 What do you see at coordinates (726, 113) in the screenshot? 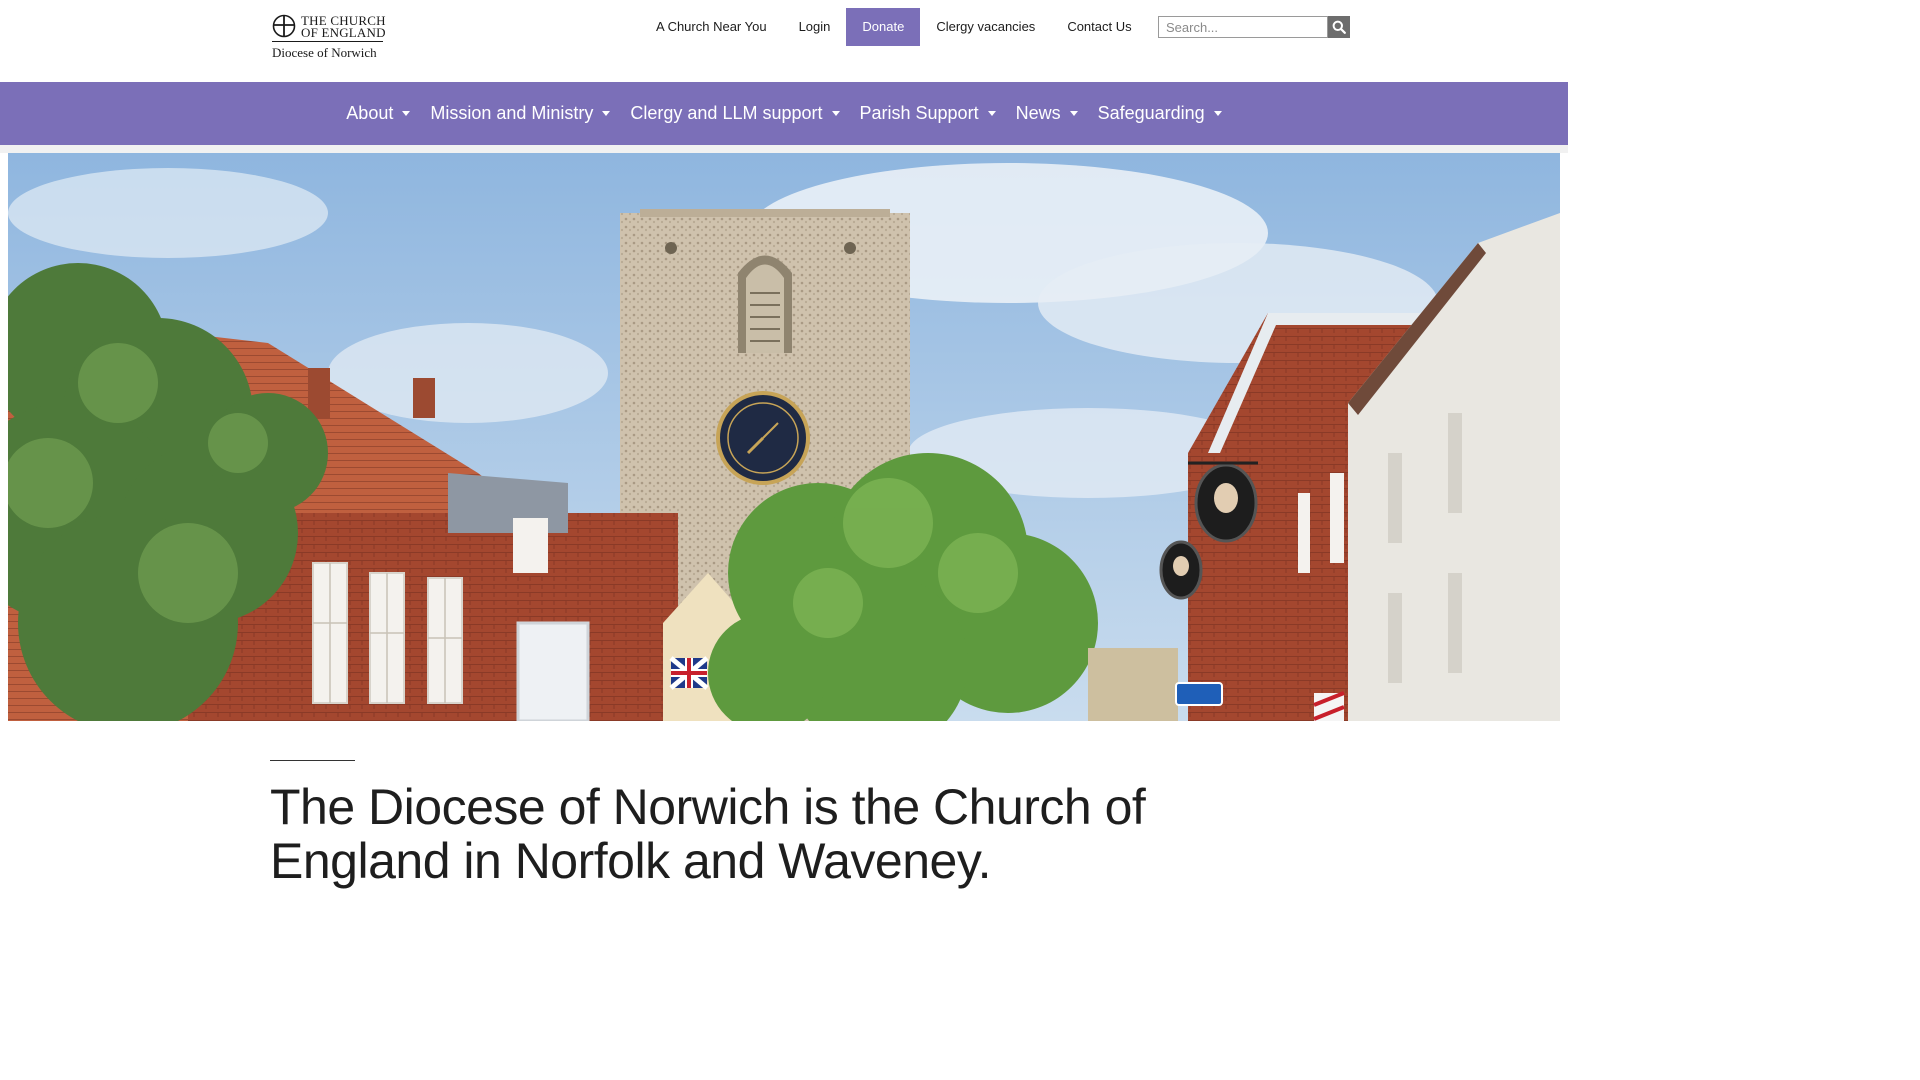
I see `nav-item-label: Clergy and LLM support` at bounding box center [726, 113].